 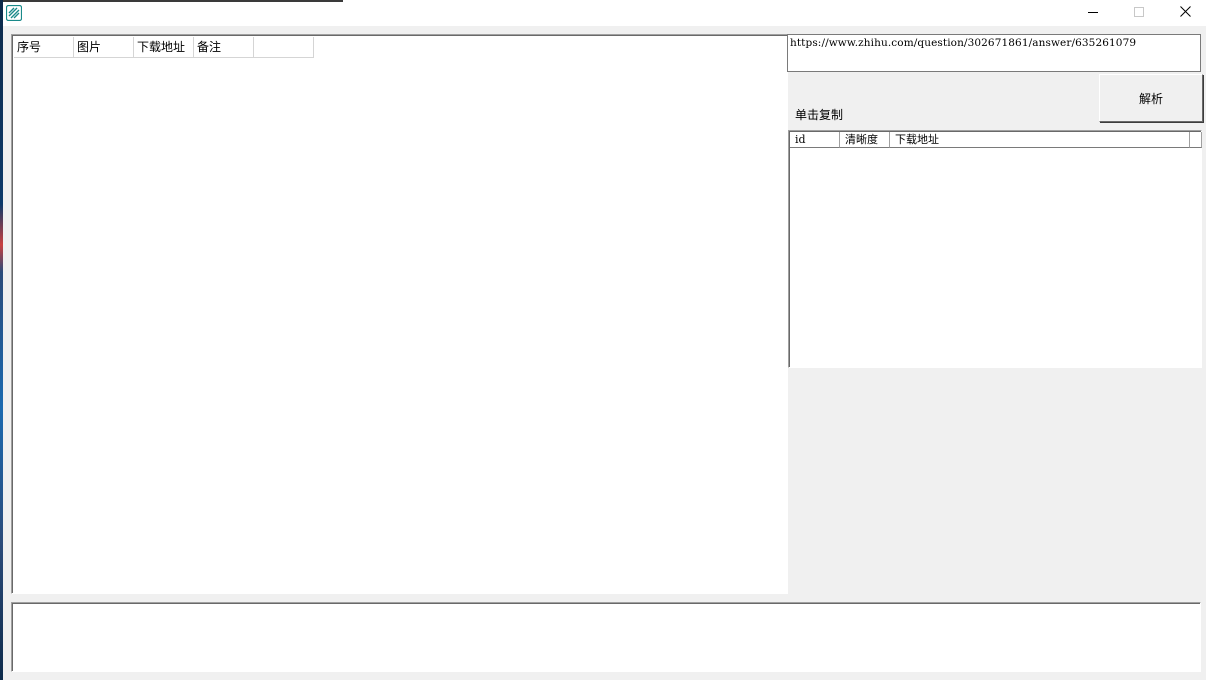 I want to click on close-button, so click(x=1184, y=13).